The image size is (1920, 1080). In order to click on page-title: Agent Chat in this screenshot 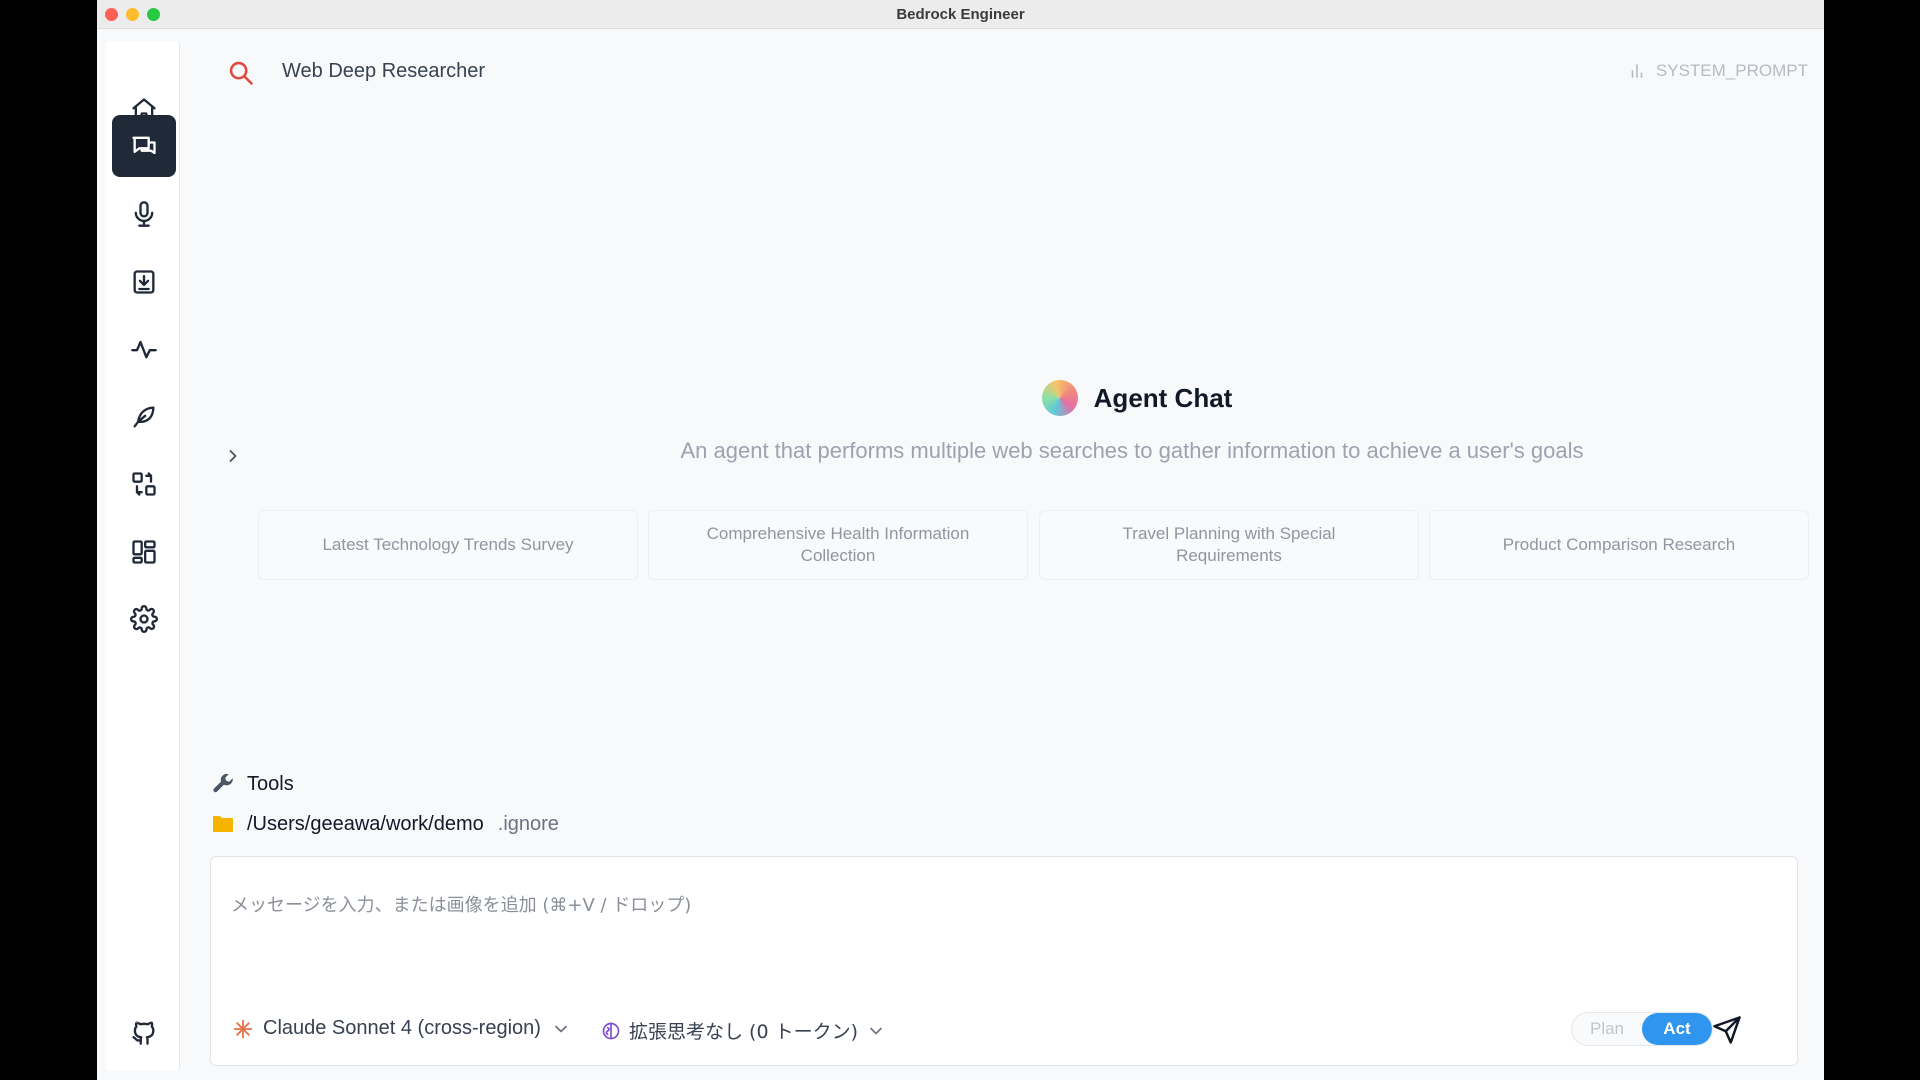, I will do `click(1163, 397)`.